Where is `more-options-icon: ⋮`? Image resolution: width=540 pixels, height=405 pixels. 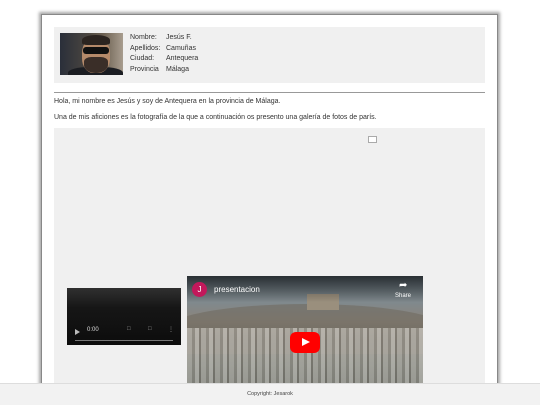 more-options-icon: ⋮ is located at coordinates (171, 329).